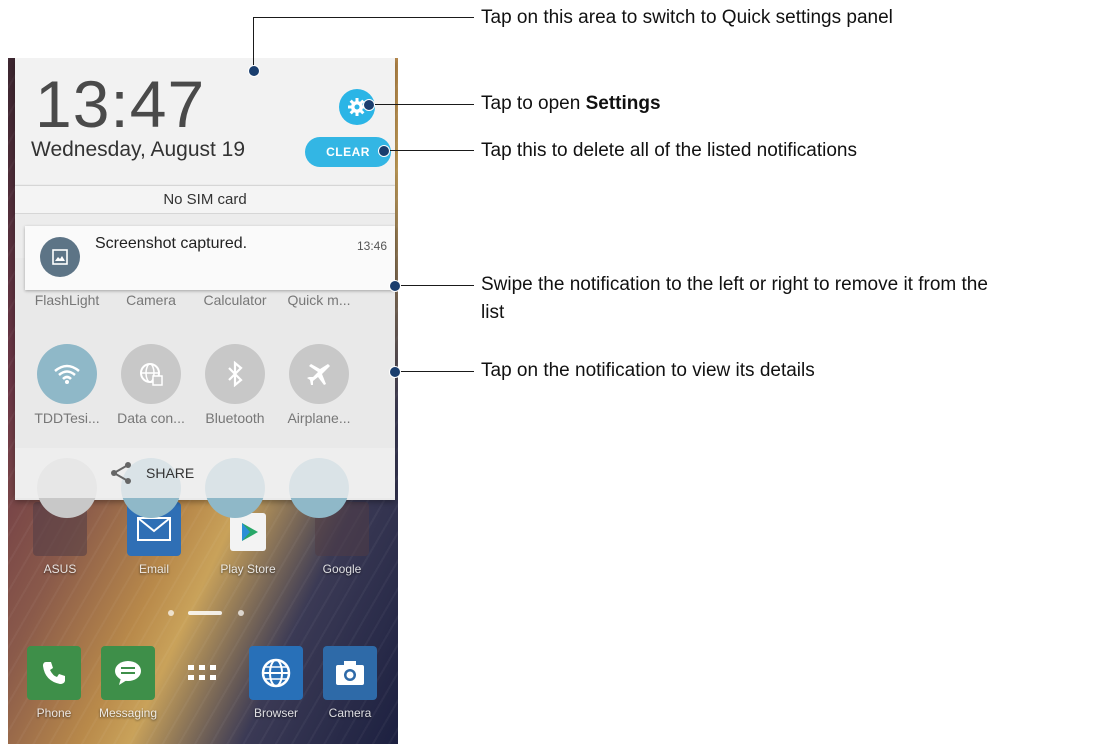 The height and width of the screenshot is (744, 1105). Describe the element at coordinates (202, 673) in the screenshot. I see `app-drawer-icon` at that location.